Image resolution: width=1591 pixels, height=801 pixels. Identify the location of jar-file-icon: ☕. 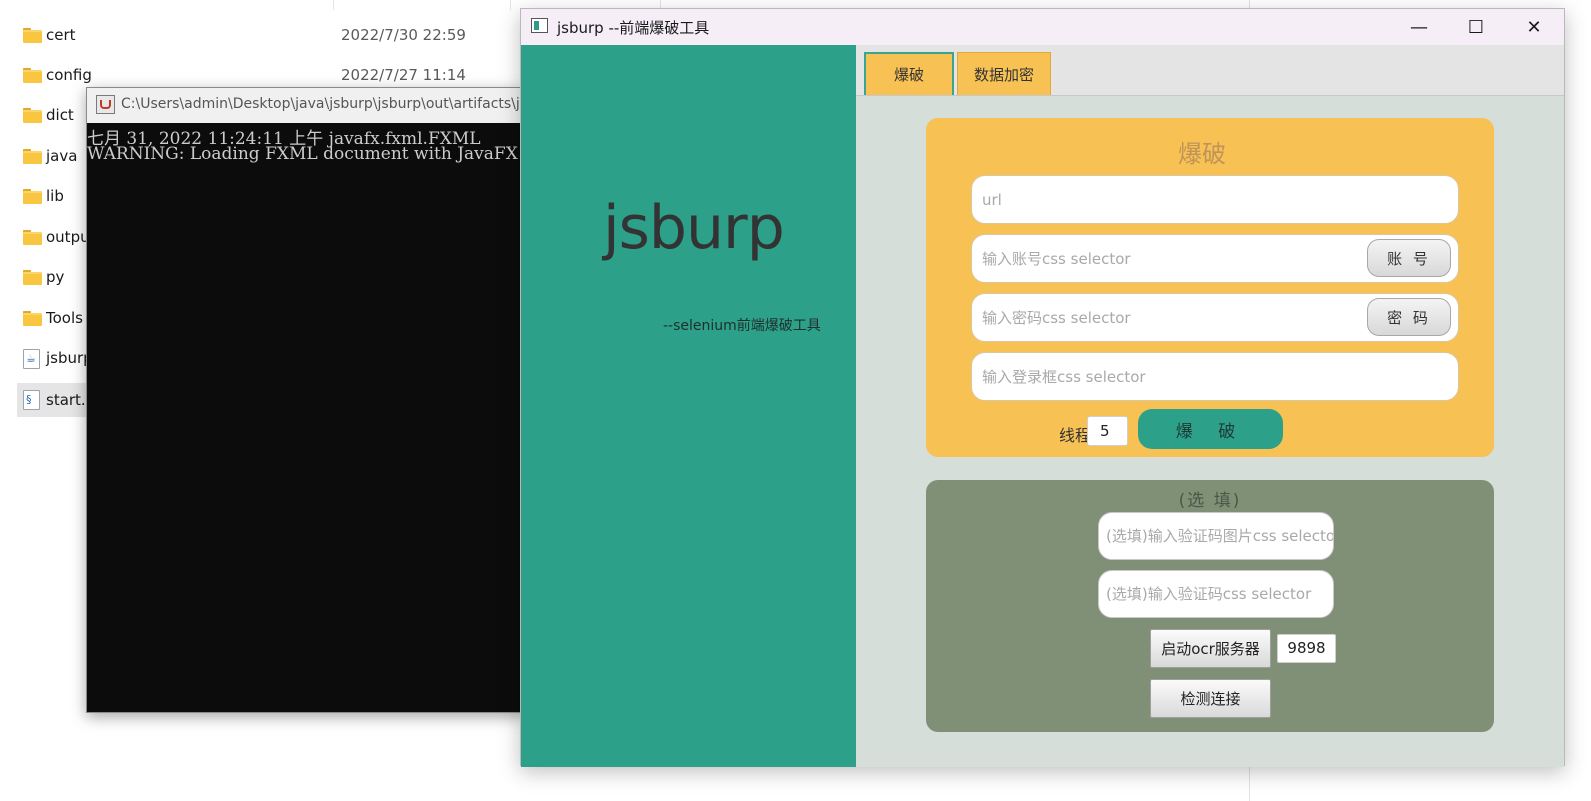
(31, 359).